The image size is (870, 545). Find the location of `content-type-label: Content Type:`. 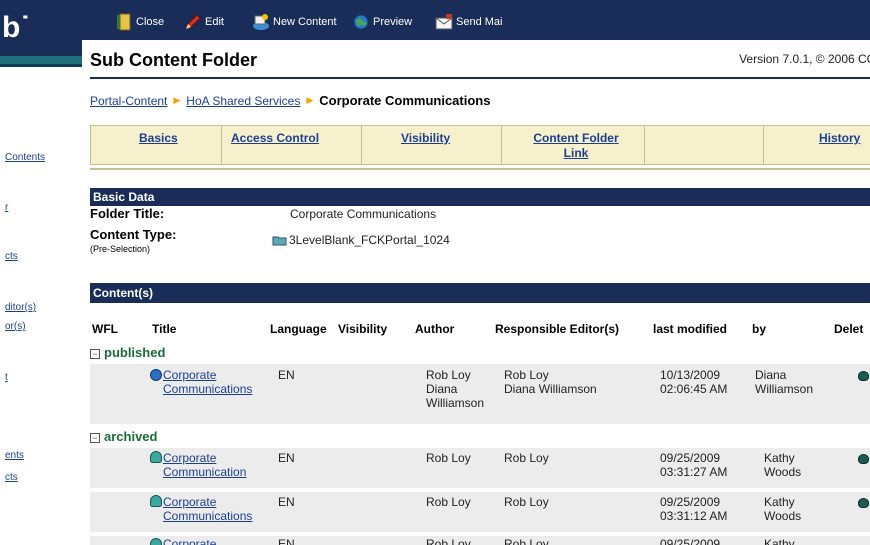

content-type-label: Content Type: is located at coordinates (133, 234).